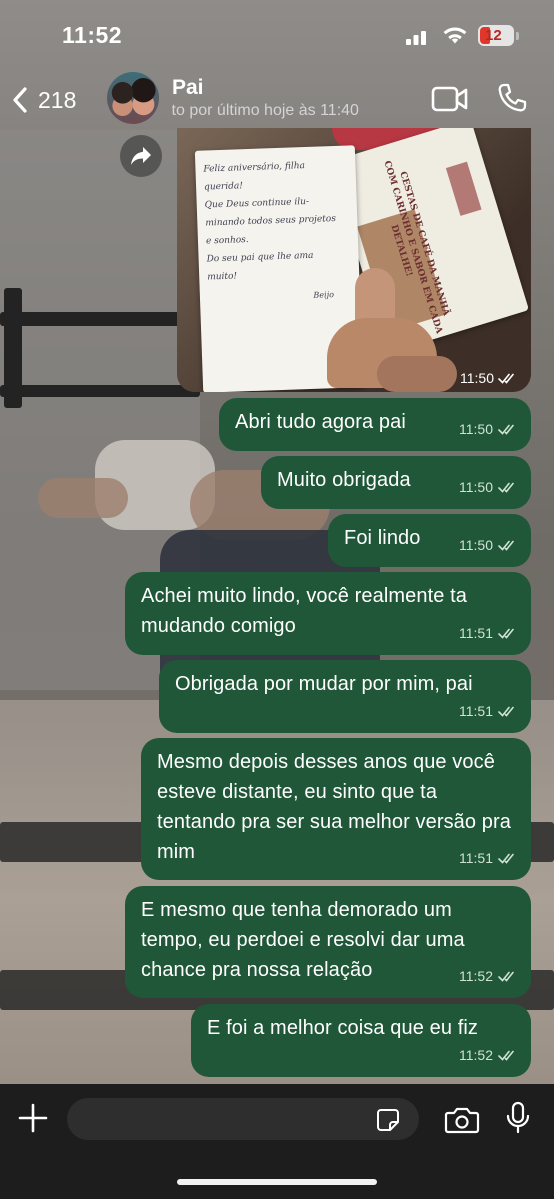 Image resolution: width=554 pixels, height=1199 pixels. I want to click on last-seen-clip: visto por último hoje às 11:40, so click(277, 113).